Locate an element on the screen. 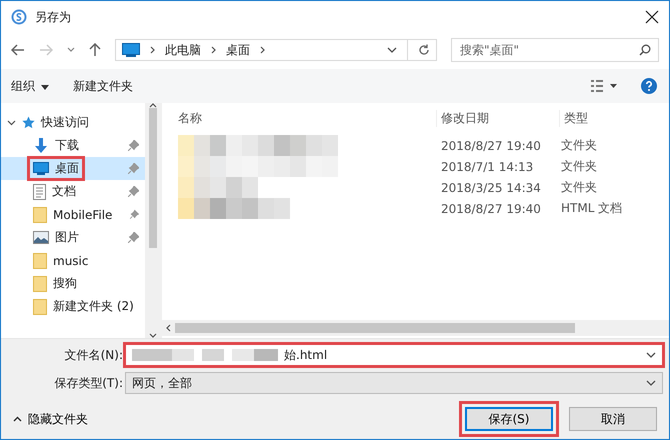  nav-item: 新建文件夹 (2) is located at coordinates (73, 306).